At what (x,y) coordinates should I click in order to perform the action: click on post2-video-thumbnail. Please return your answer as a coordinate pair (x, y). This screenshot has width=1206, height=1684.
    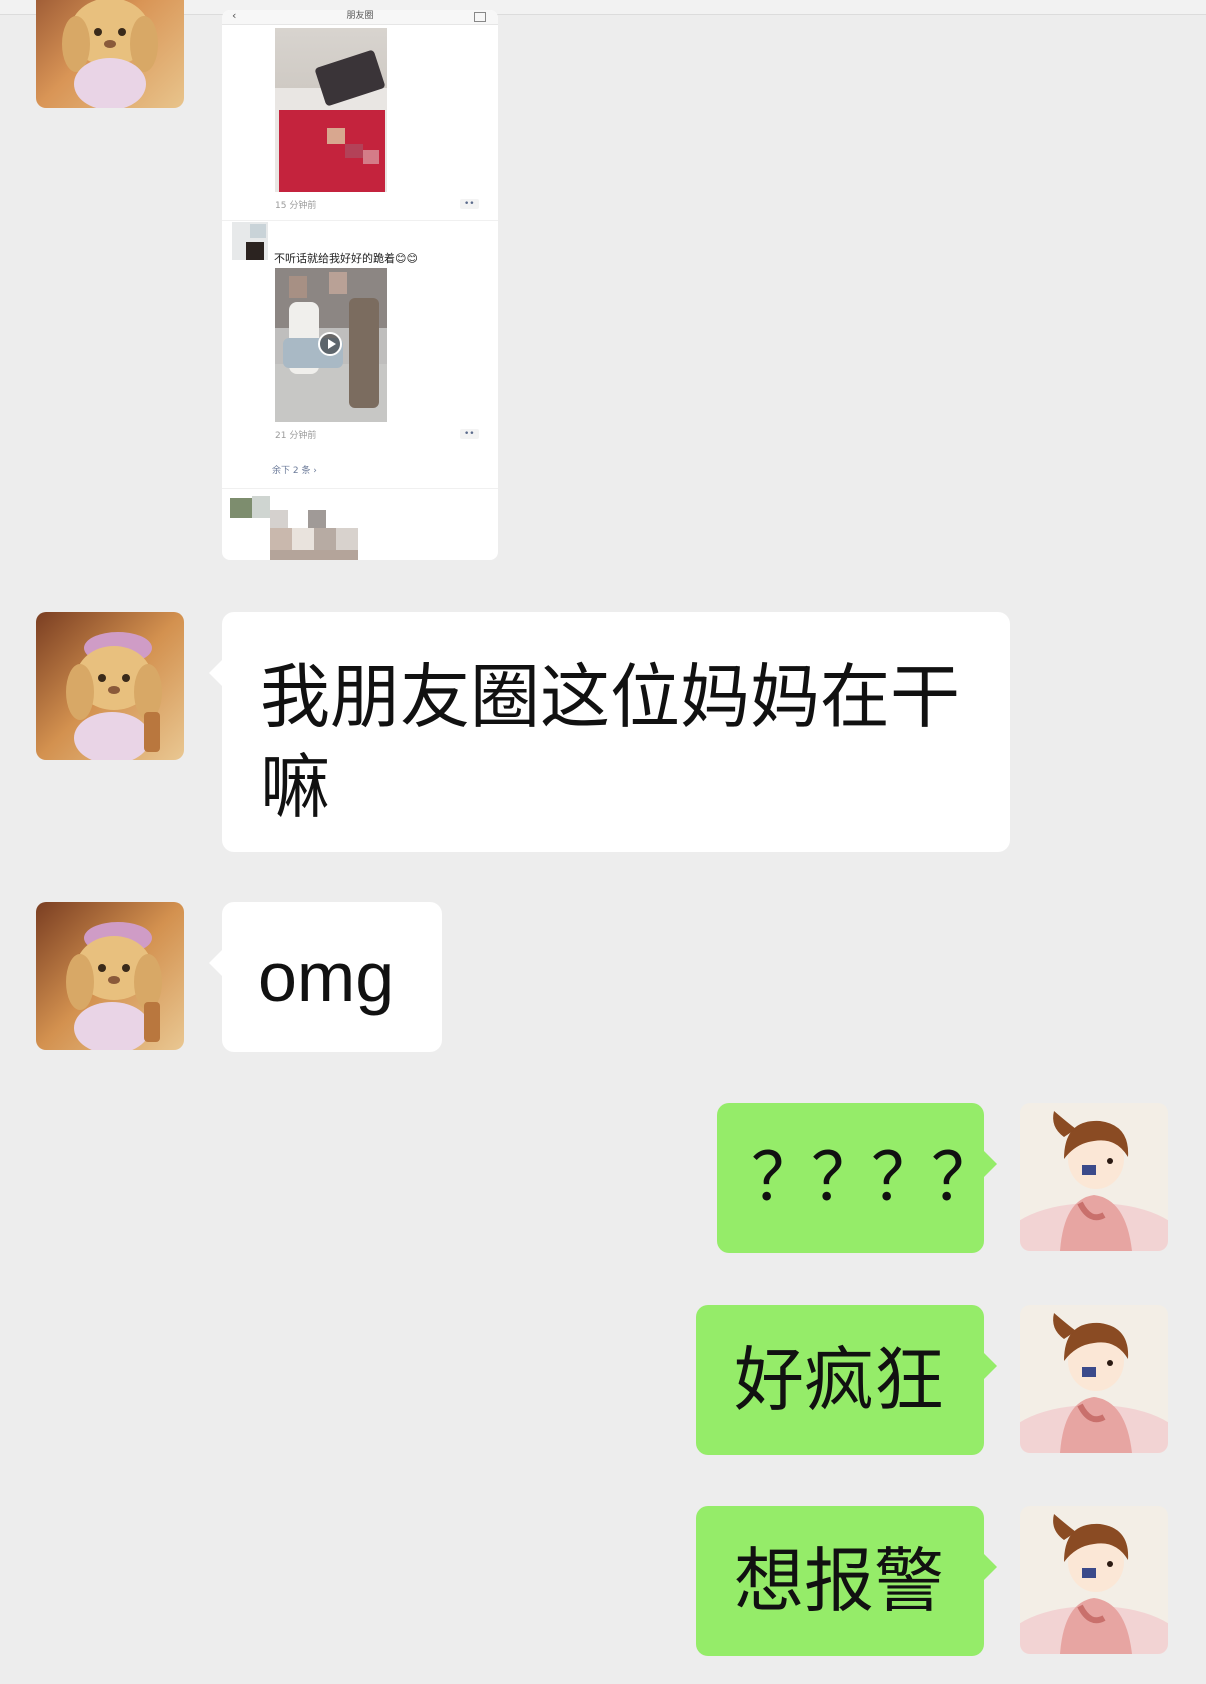
    Looking at the image, I should click on (331, 345).